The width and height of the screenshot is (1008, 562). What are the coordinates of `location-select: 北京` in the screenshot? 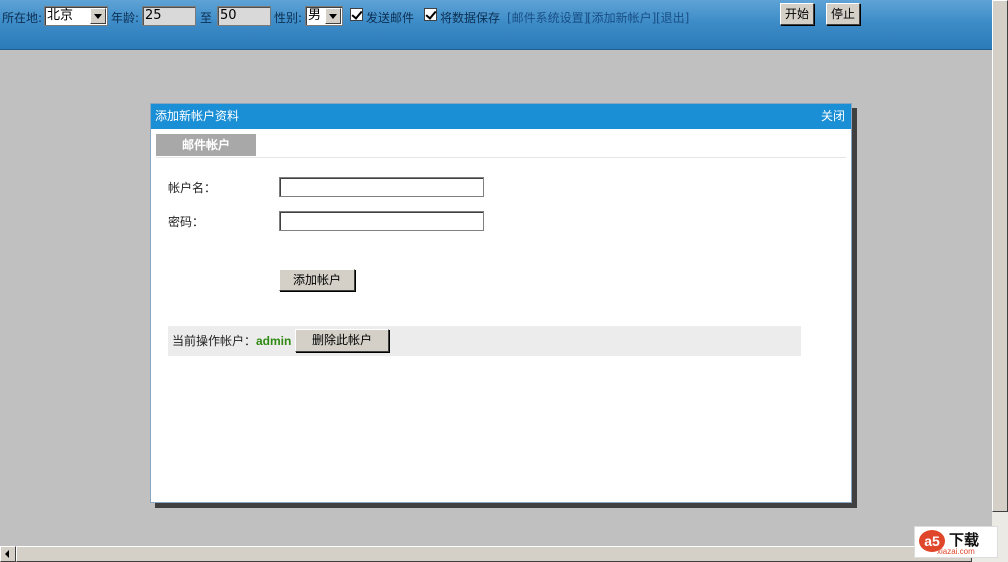 It's located at (76, 16).